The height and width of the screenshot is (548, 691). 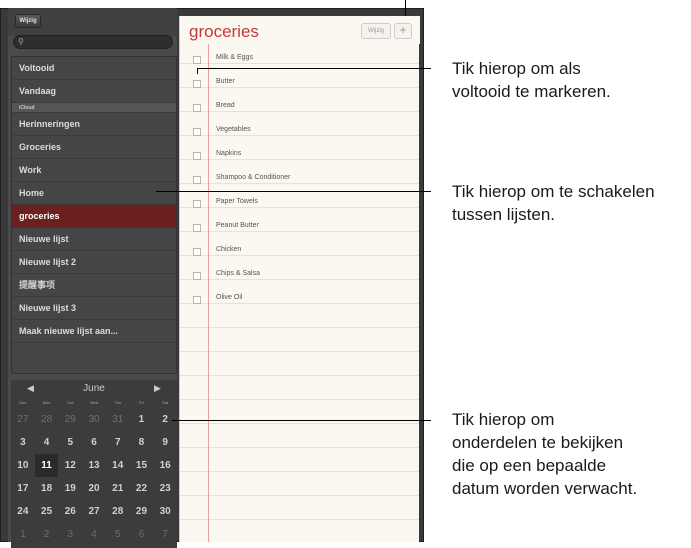 What do you see at coordinates (94, 262) in the screenshot?
I see `list-item-nieuwe-lijst-2: Nieuwe lijst 2` at bounding box center [94, 262].